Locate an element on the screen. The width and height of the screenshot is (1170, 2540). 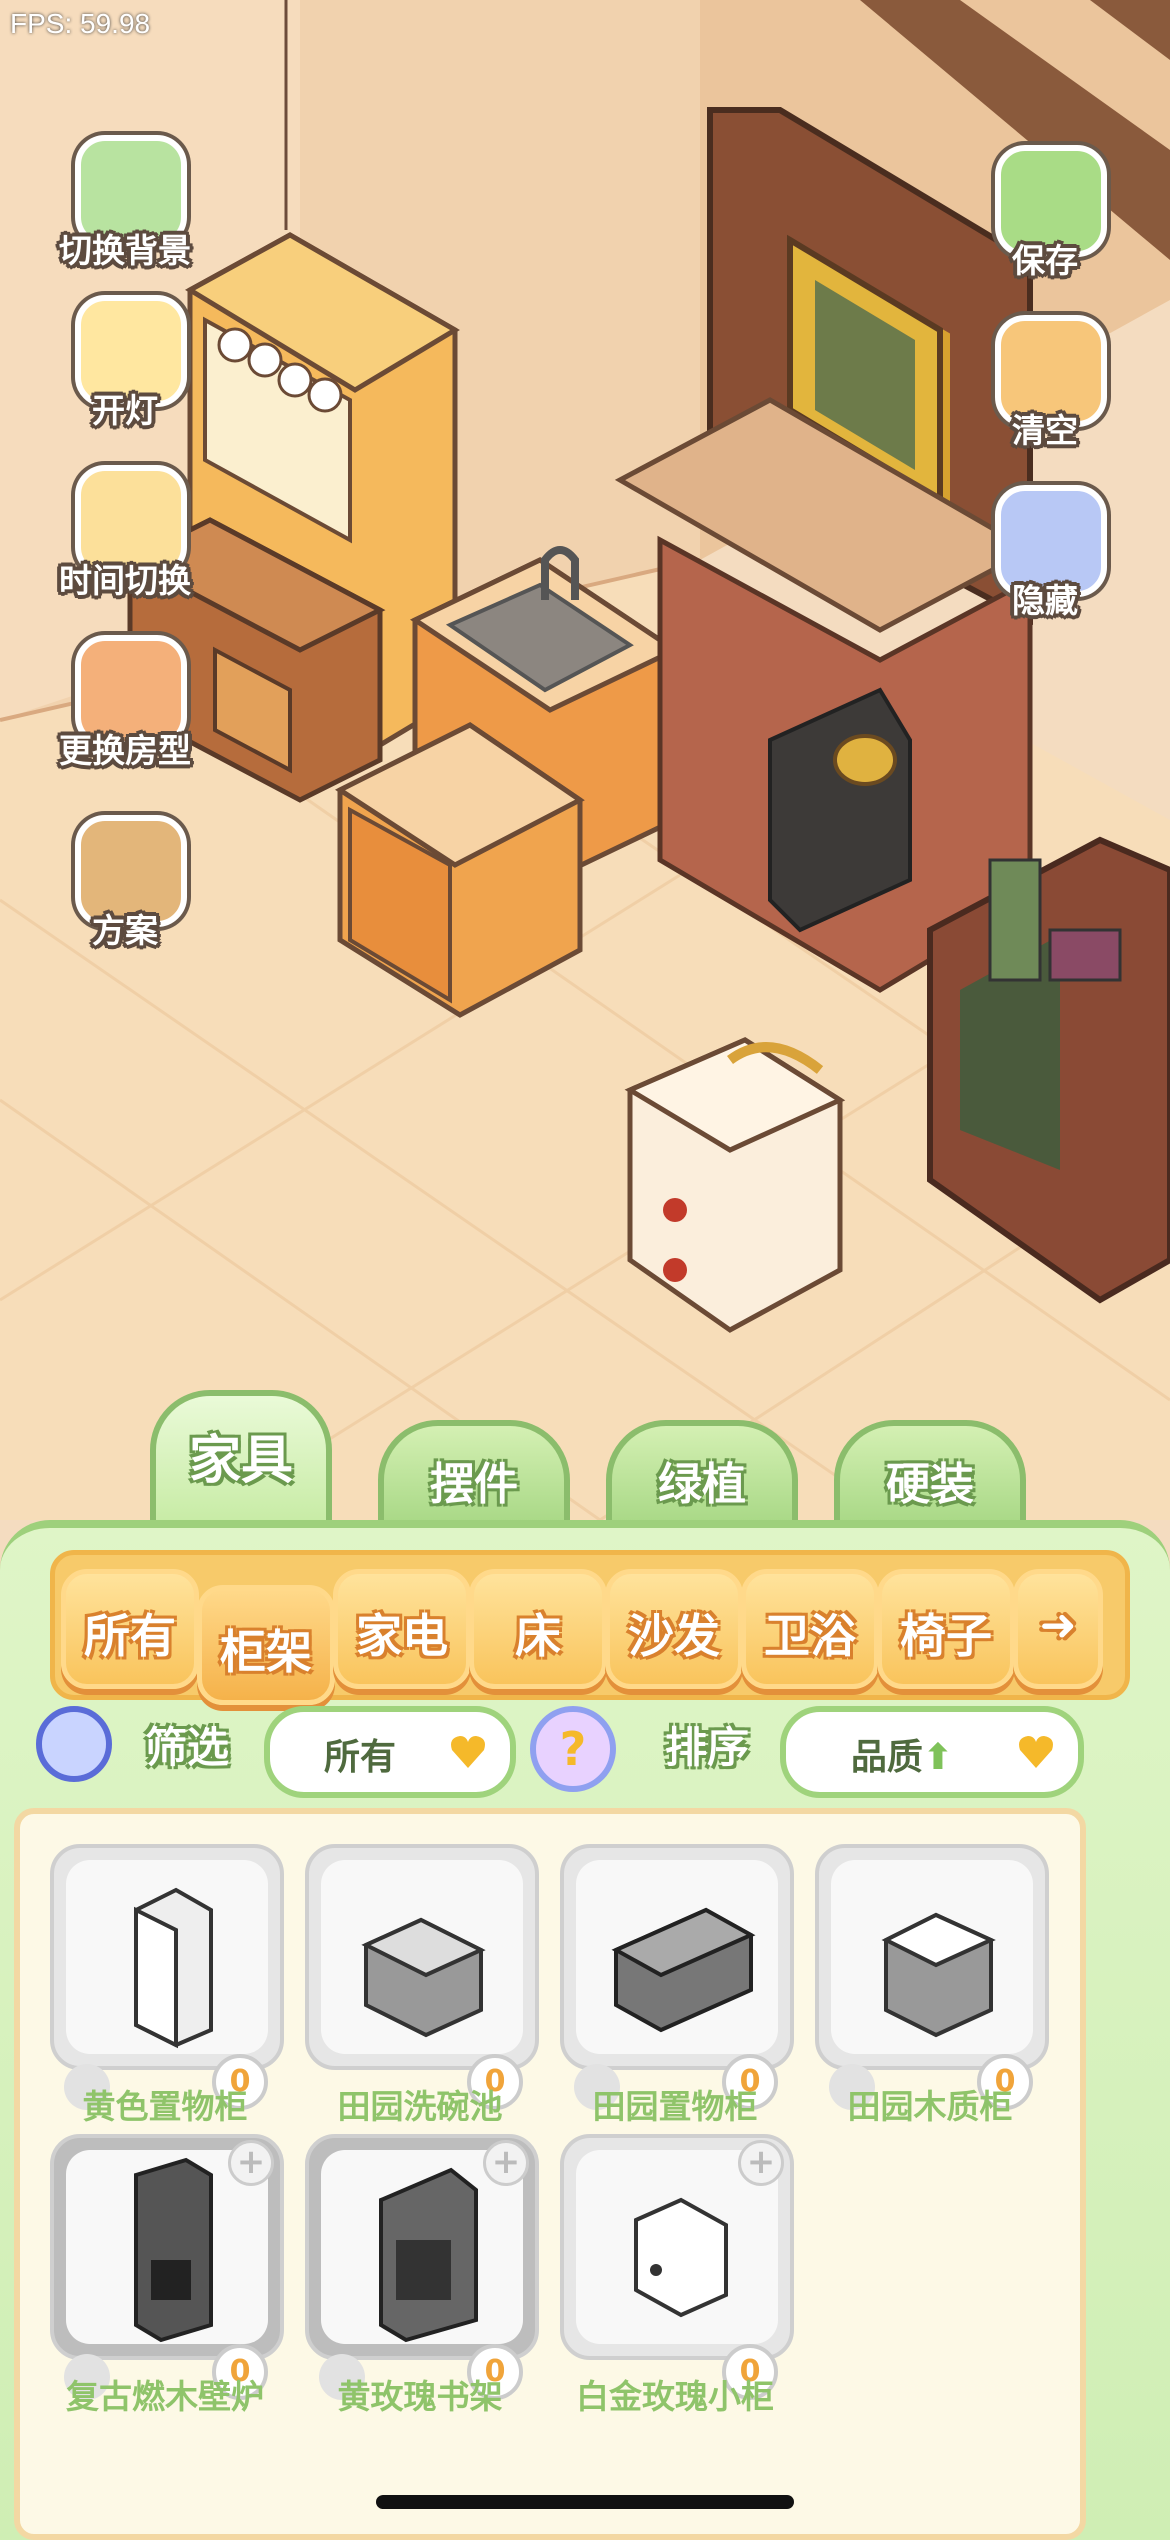
item-card: 0 田园木质柜 is located at coordinates (932, 1985).